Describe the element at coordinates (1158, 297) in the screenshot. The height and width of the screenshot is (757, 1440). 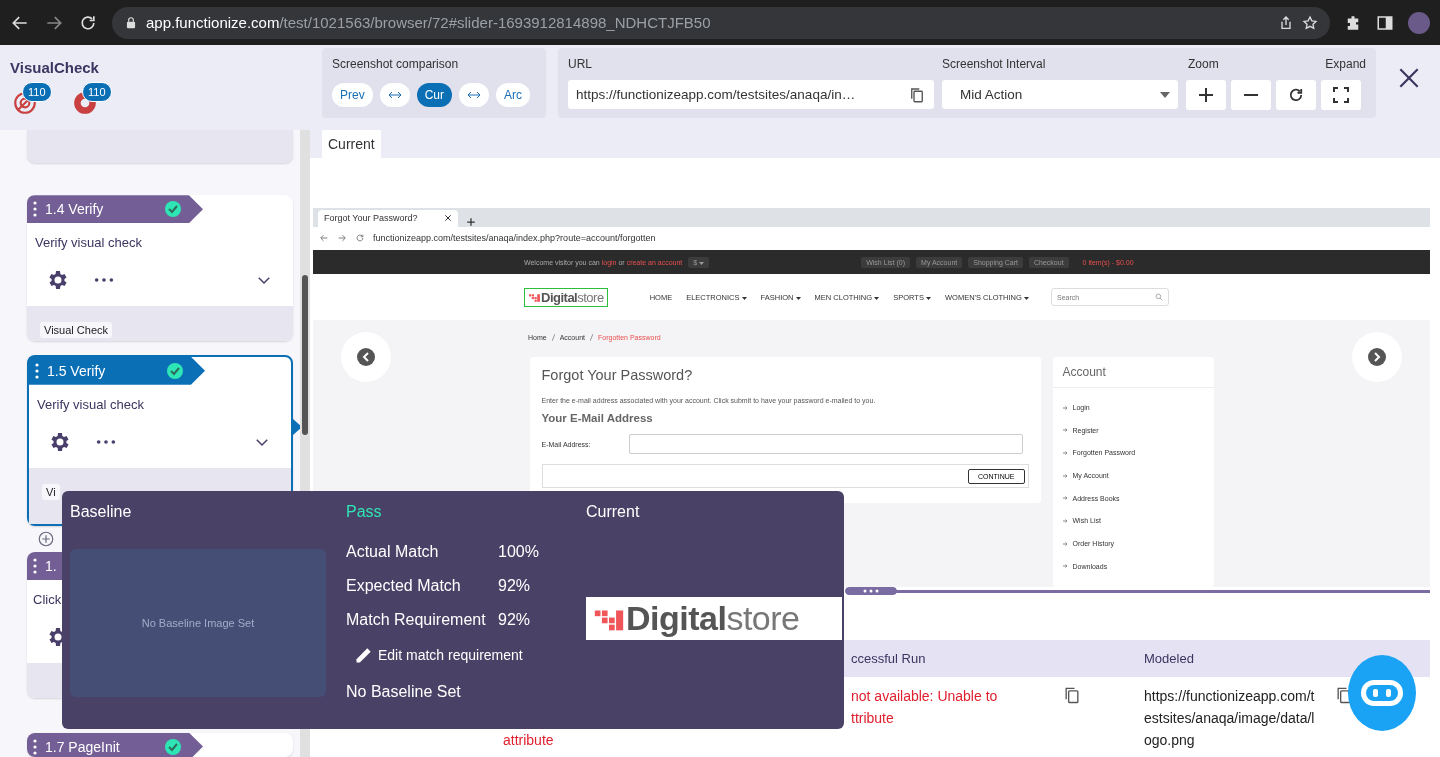
I see `search-icon` at that location.